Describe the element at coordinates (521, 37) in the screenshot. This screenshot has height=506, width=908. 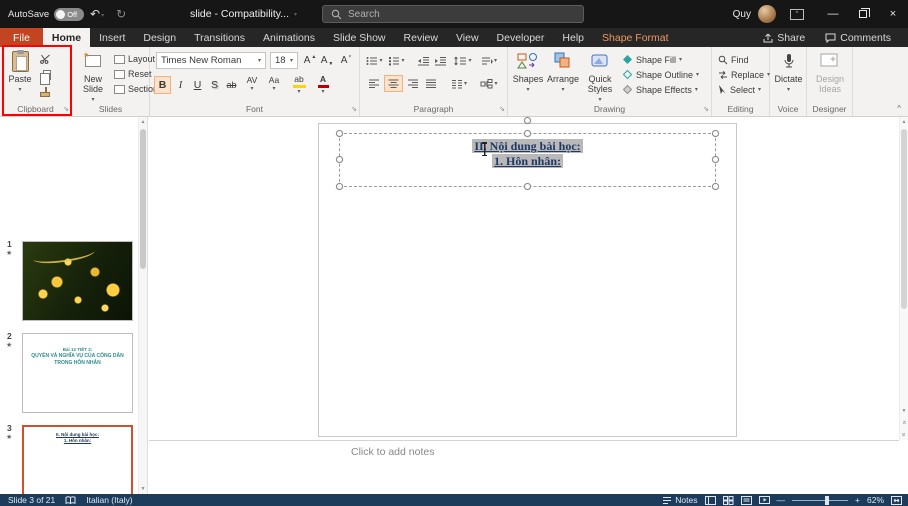
I see `tab-developer: Developer` at that location.